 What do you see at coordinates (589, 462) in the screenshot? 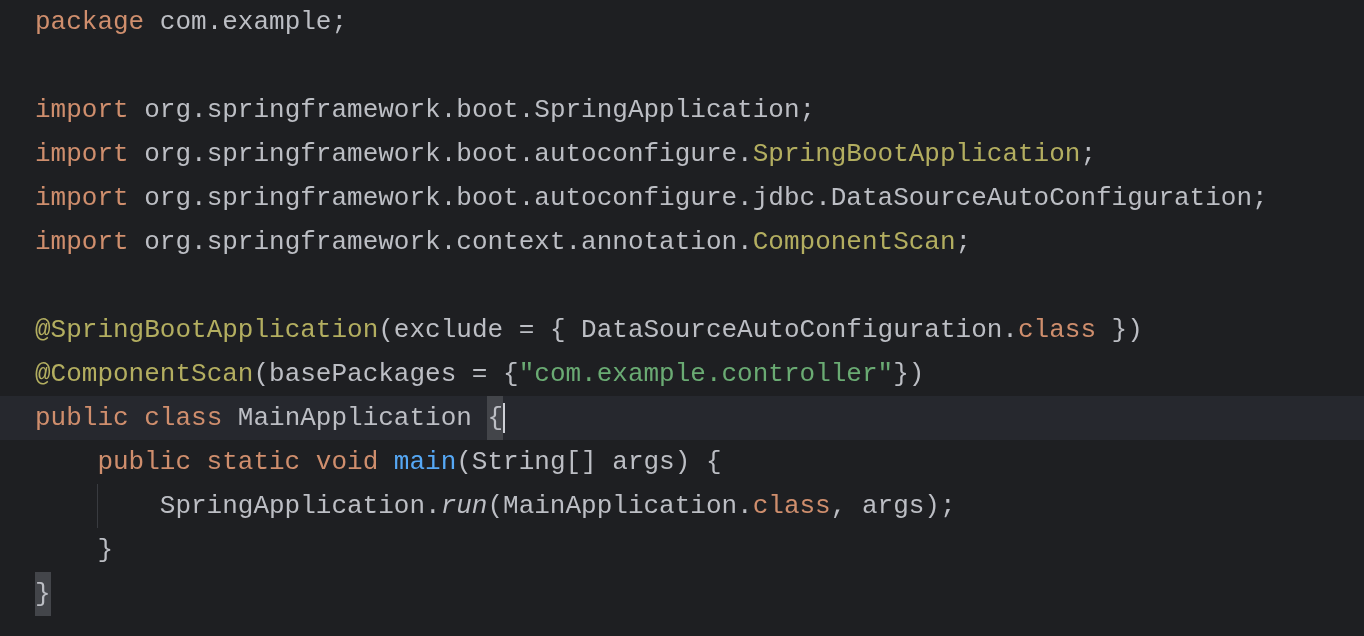
I see `code-text: (String[] args) {` at bounding box center [589, 462].